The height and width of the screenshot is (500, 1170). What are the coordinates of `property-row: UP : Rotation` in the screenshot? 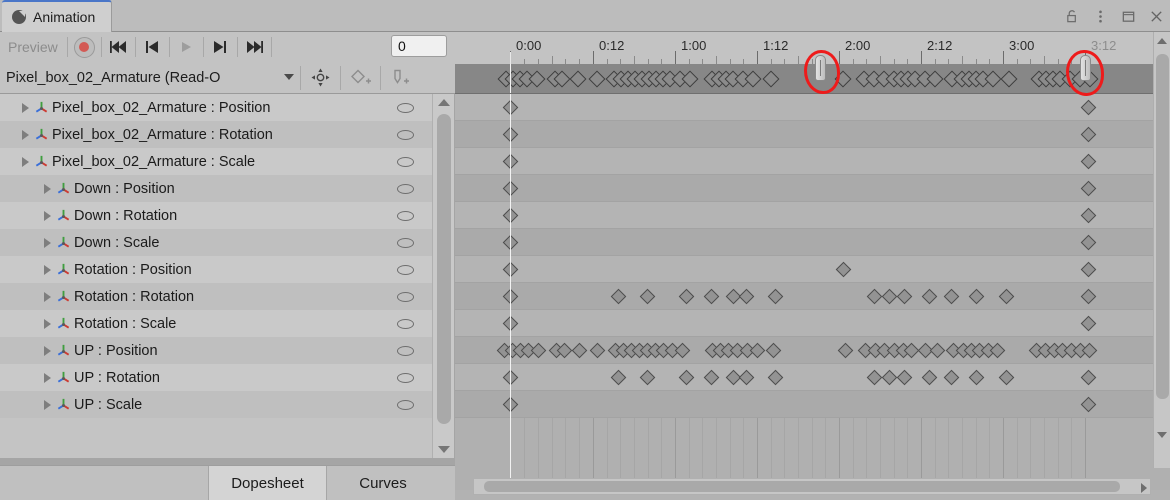 It's located at (216, 377).